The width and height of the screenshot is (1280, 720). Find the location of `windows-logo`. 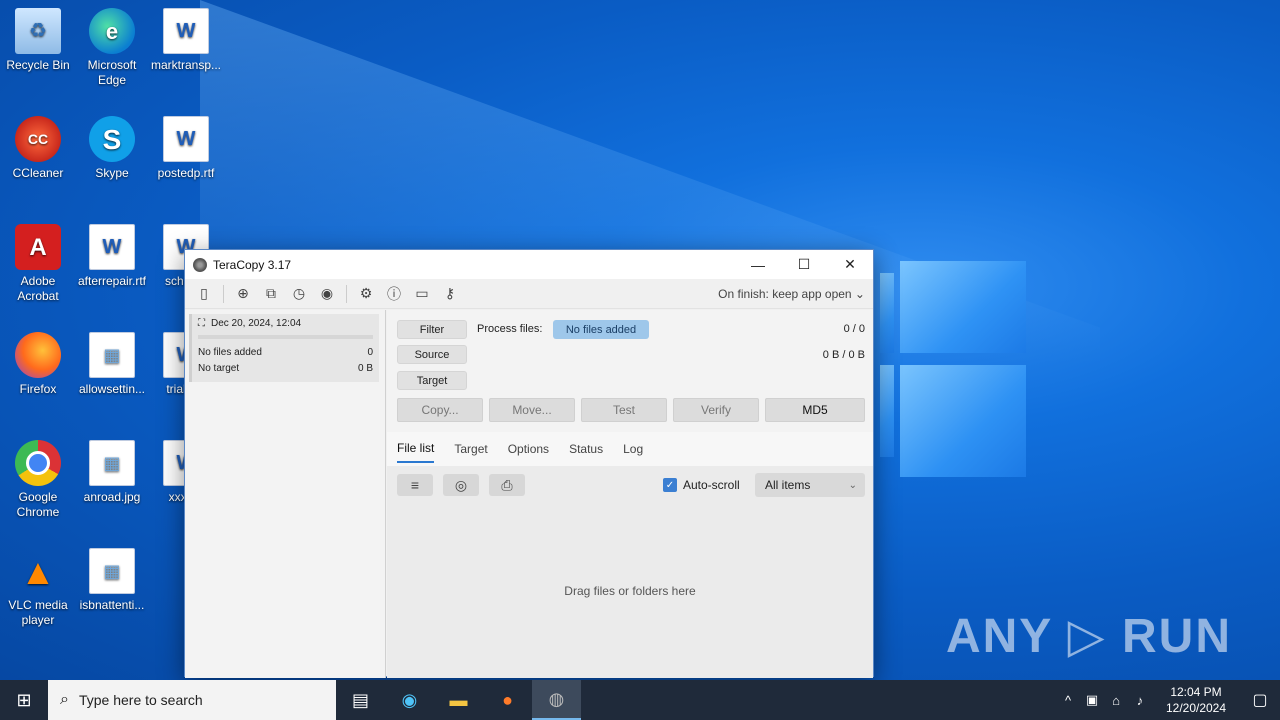

windows-logo is located at coordinates (955, 361).